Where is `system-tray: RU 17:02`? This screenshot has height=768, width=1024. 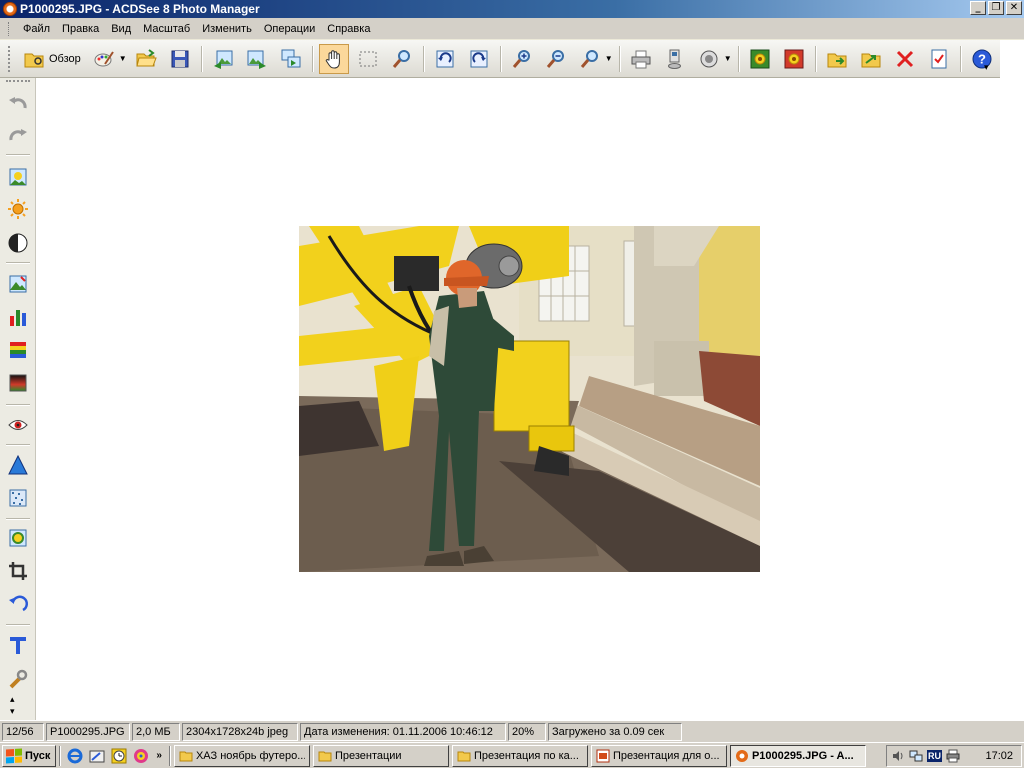
system-tray: RU 17:02 is located at coordinates (954, 756).